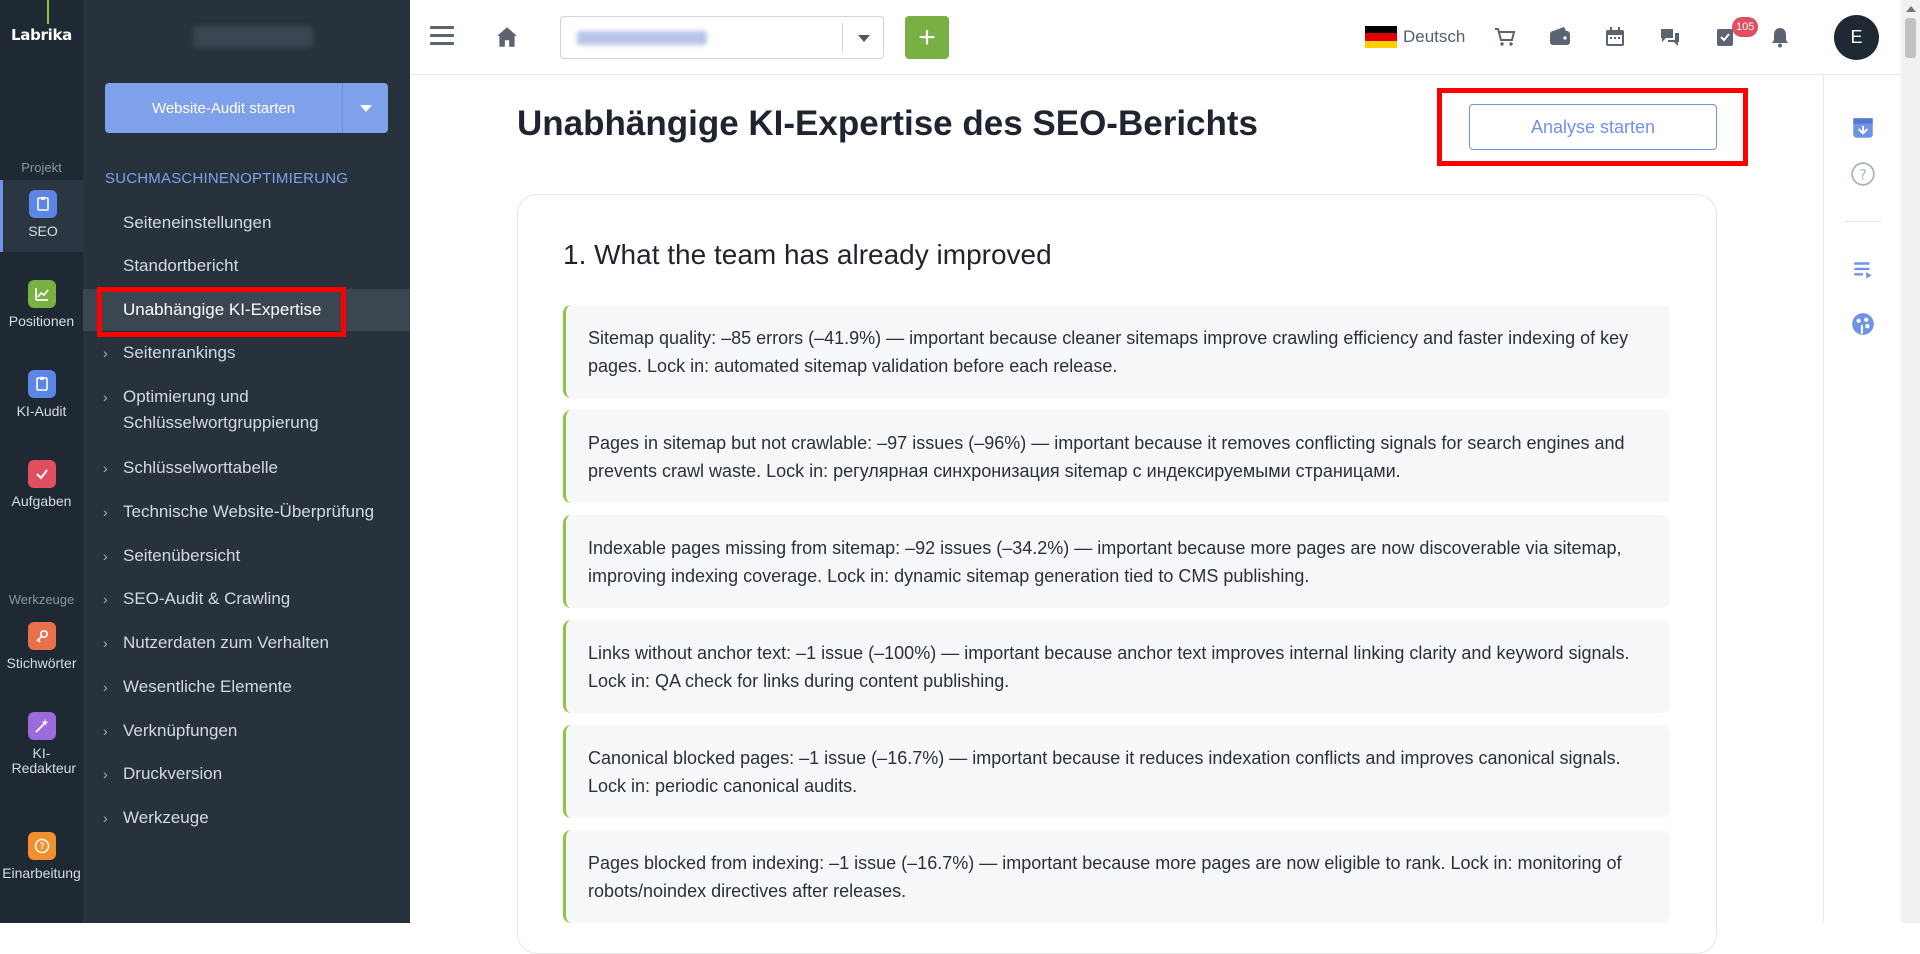 This screenshot has width=1920, height=954. What do you see at coordinates (807, 254) in the screenshot?
I see `section-title: 1. What the team has already improved` at bounding box center [807, 254].